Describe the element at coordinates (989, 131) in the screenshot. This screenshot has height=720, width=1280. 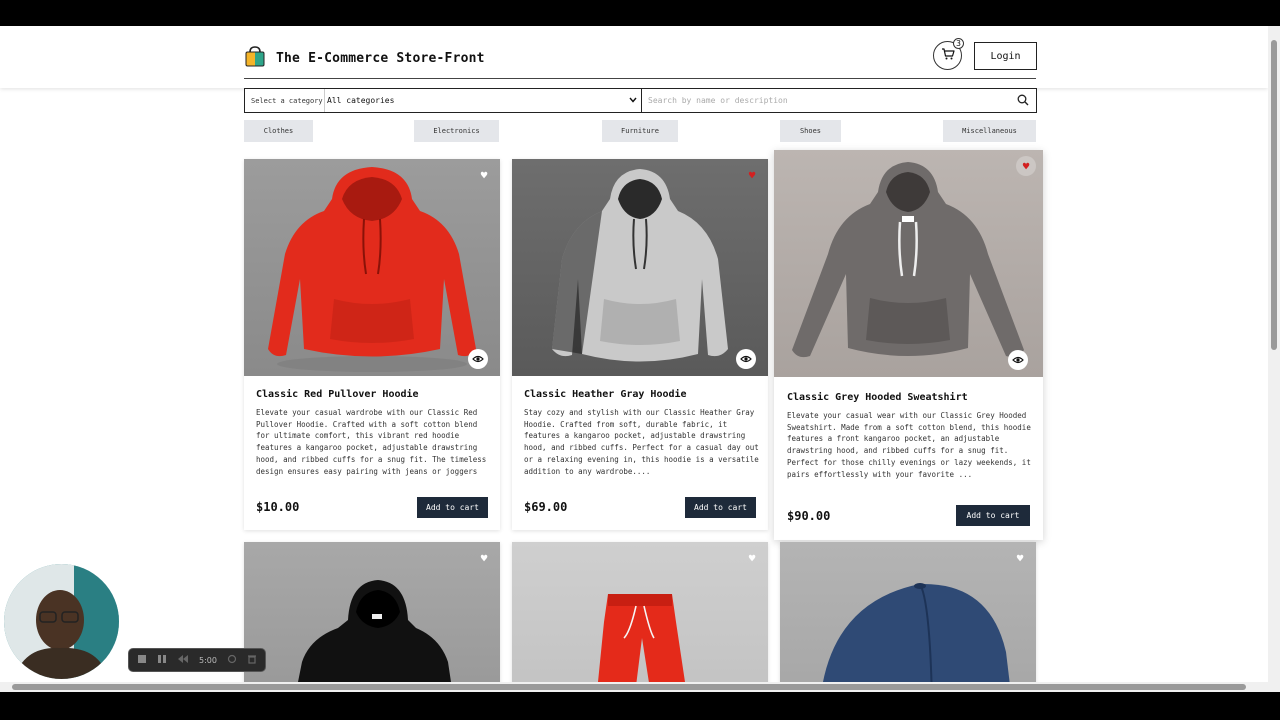
I see `category-chip-miscellaneous: Miscellaneous` at that location.